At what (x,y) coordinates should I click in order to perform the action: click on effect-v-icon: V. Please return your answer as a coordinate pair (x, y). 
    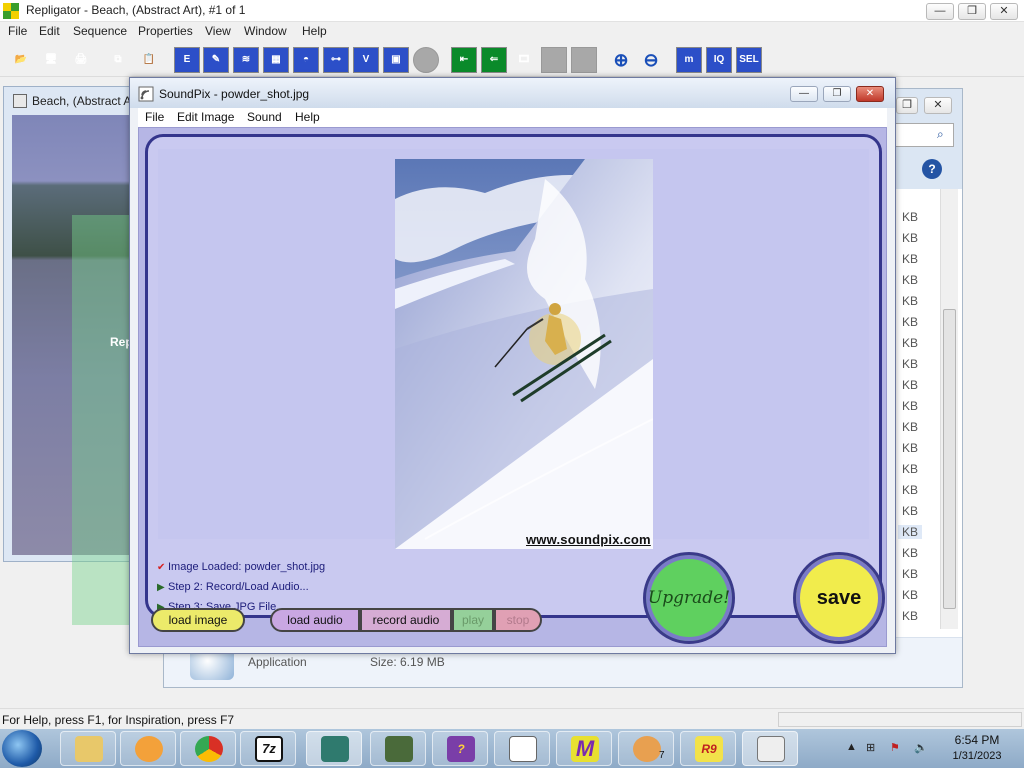
    Looking at the image, I should click on (366, 60).